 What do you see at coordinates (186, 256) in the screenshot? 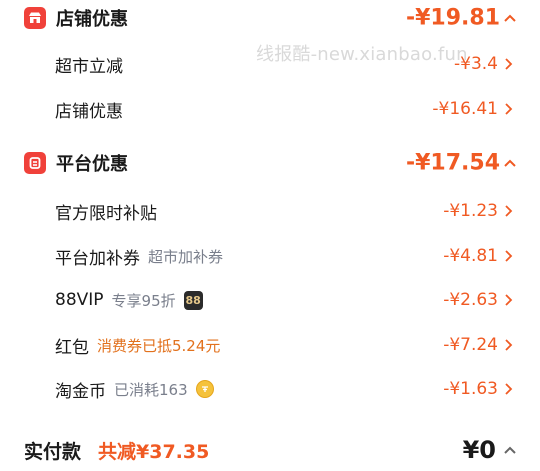
I see `item-tag: 超市加补券` at bounding box center [186, 256].